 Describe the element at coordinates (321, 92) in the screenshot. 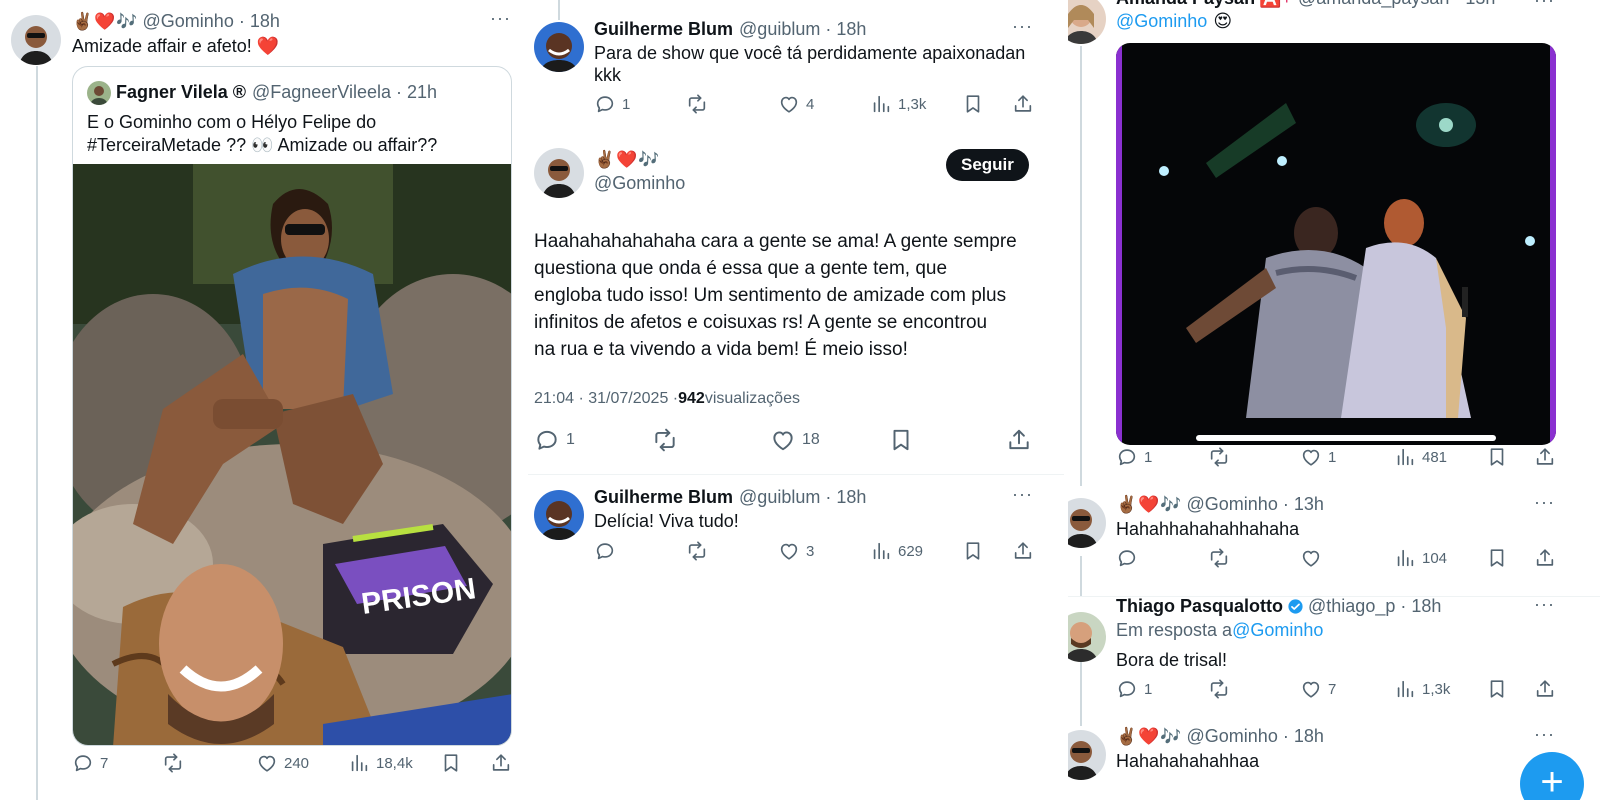

I see `quote-author-handle: @FagneerVileela` at that location.